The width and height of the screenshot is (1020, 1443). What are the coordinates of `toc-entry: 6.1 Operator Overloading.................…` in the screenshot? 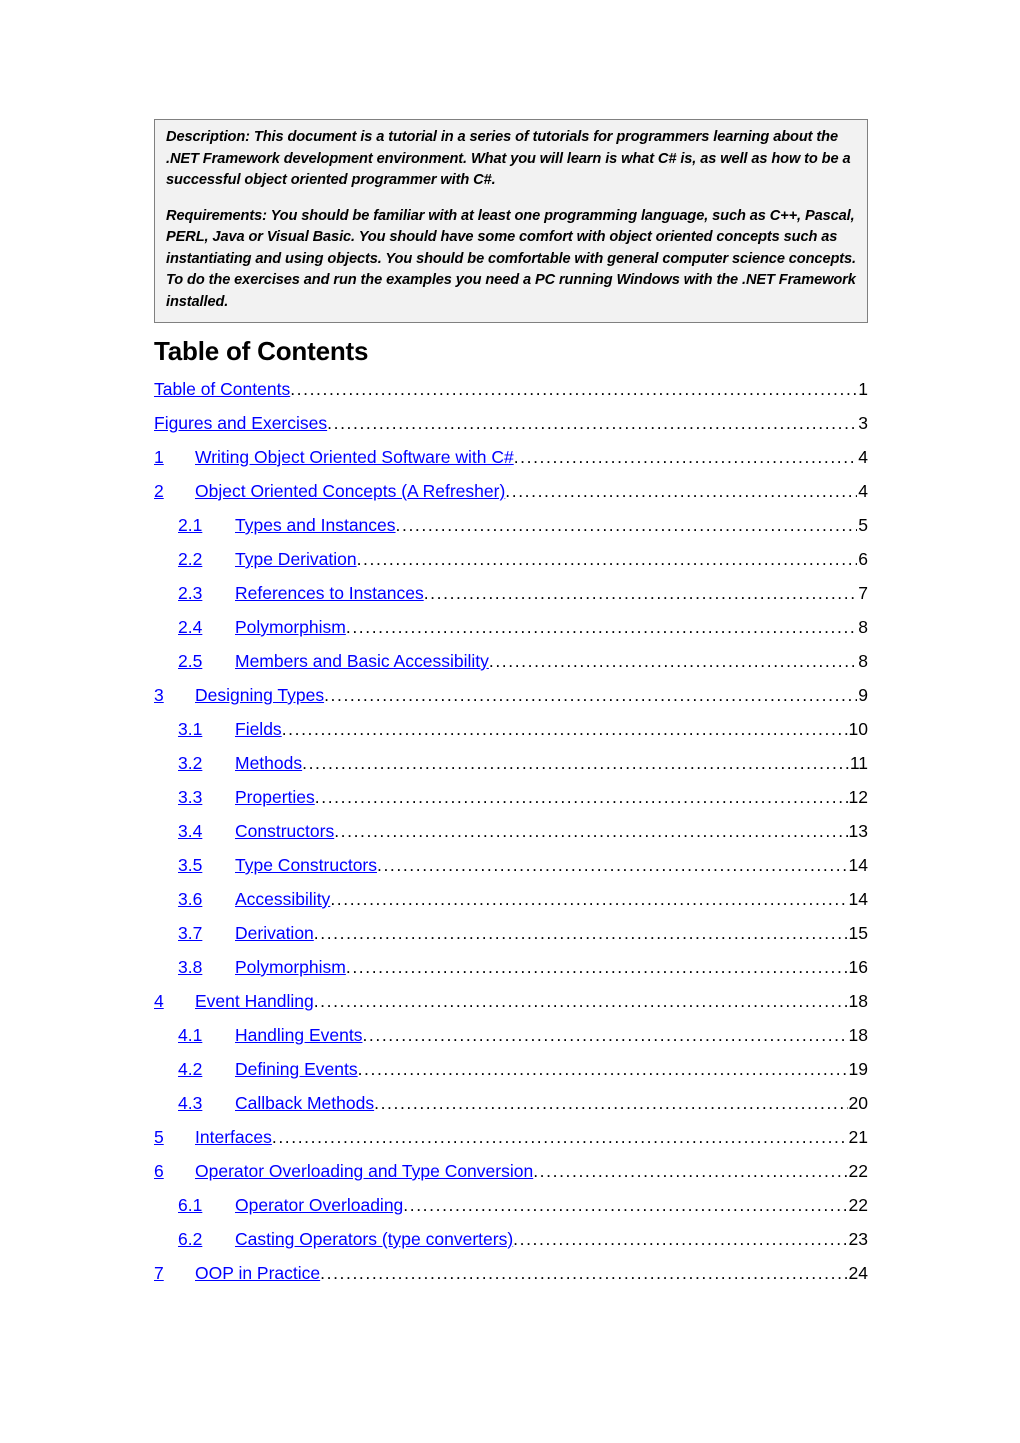 It's located at (511, 1205).